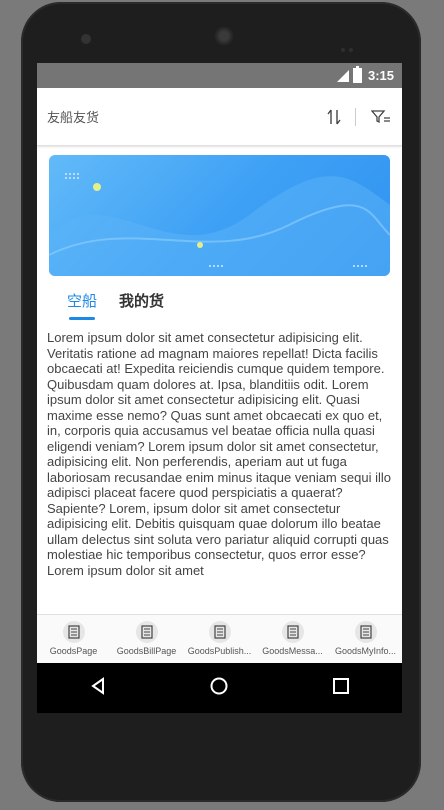 Image resolution: width=444 pixels, height=810 pixels. I want to click on tab-indicator, so click(82, 318).